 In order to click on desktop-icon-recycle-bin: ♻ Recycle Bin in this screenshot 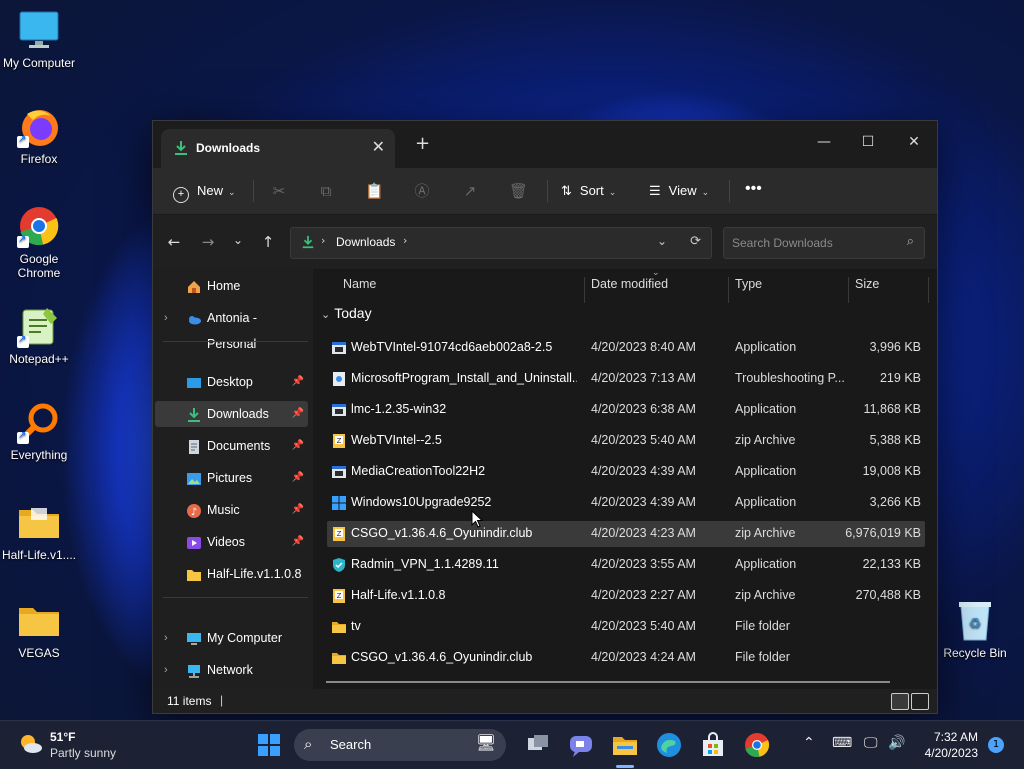, I will do `click(975, 629)`.